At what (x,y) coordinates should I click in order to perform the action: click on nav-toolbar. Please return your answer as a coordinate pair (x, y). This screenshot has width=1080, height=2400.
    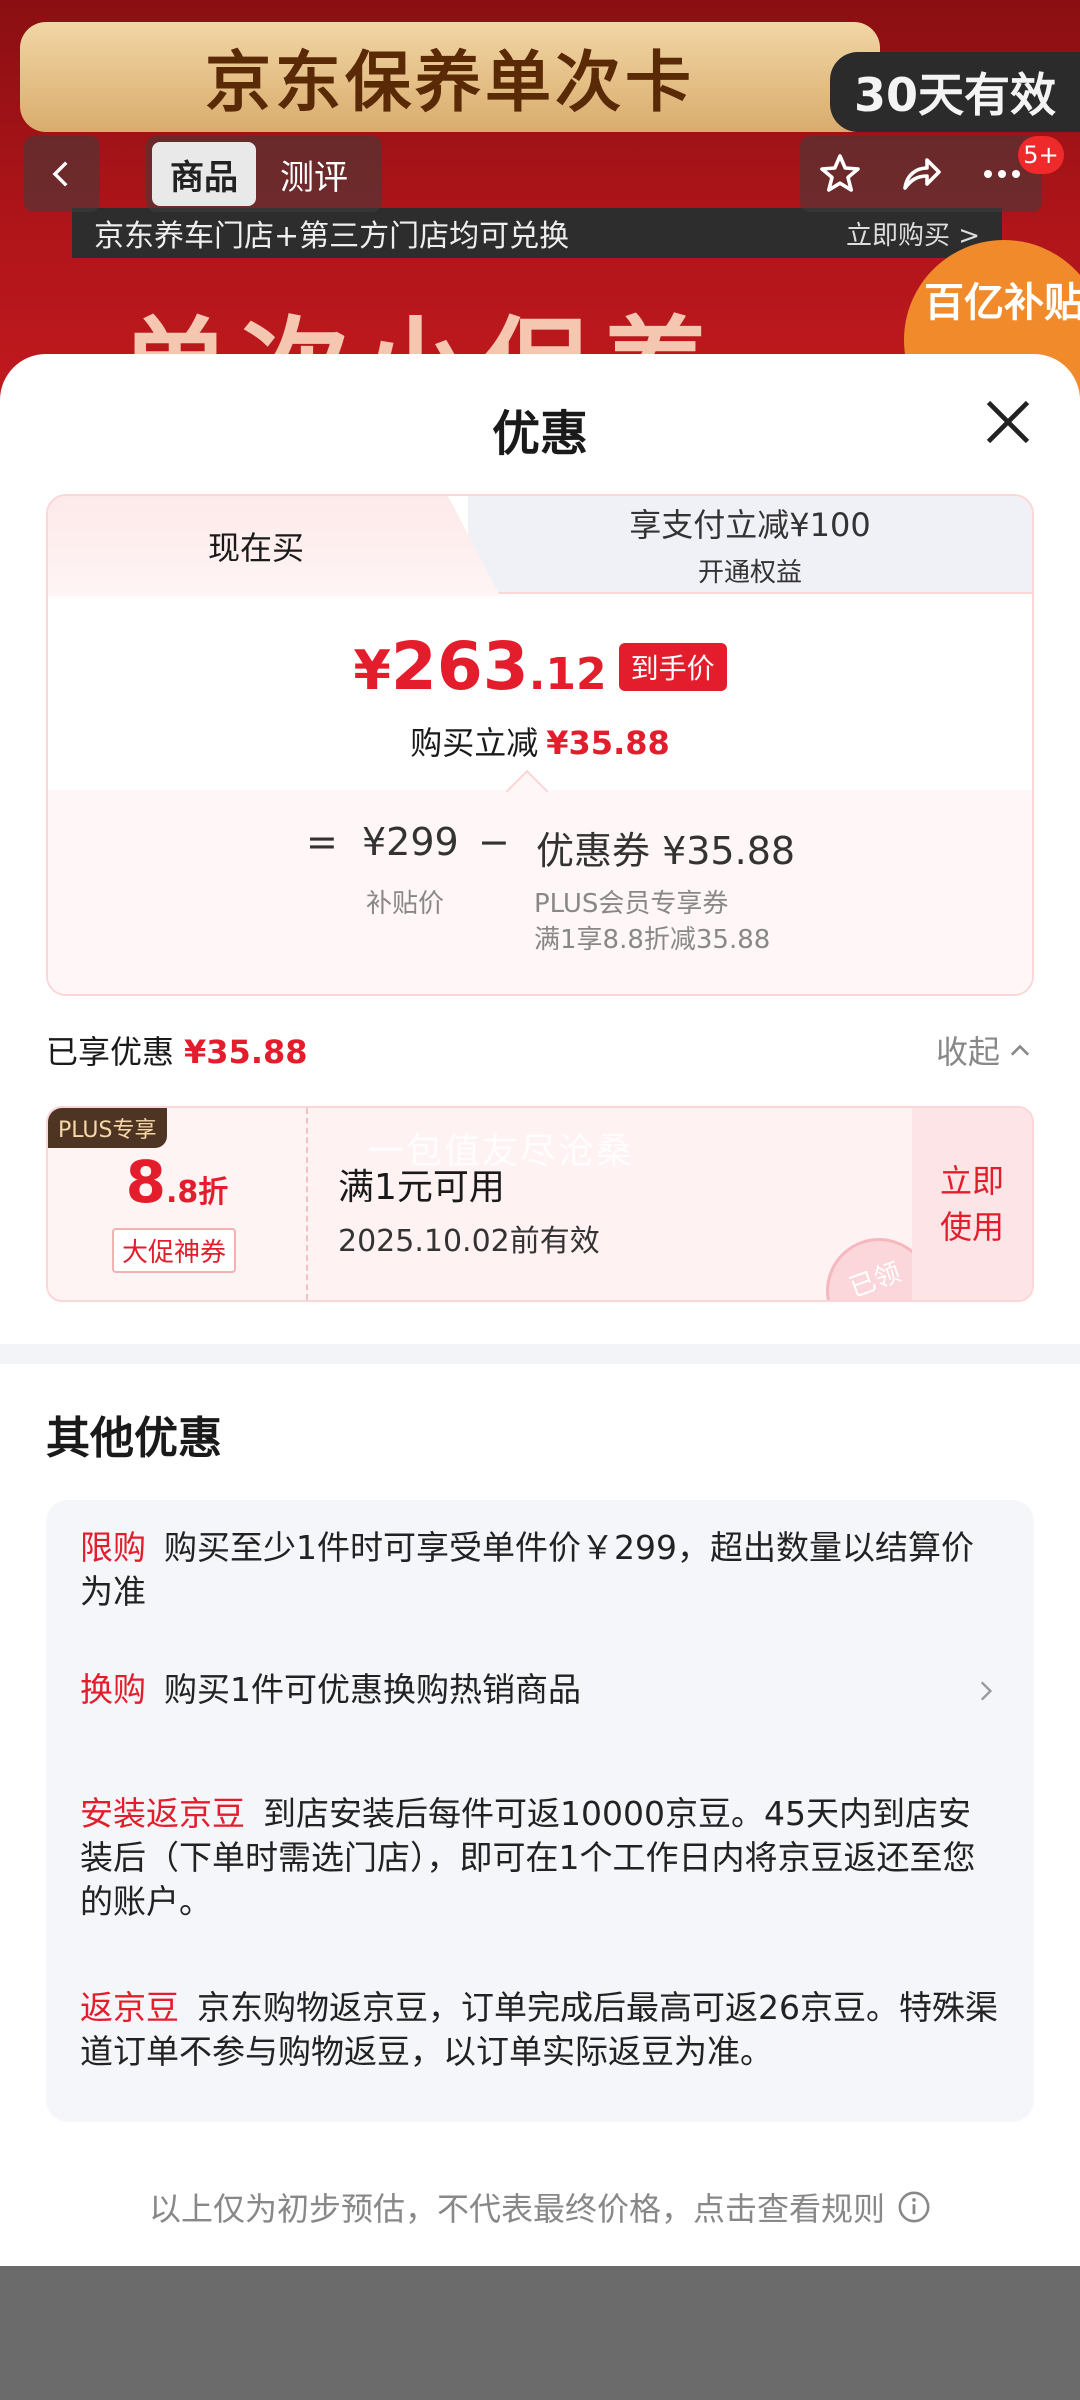
    Looking at the image, I should click on (921, 174).